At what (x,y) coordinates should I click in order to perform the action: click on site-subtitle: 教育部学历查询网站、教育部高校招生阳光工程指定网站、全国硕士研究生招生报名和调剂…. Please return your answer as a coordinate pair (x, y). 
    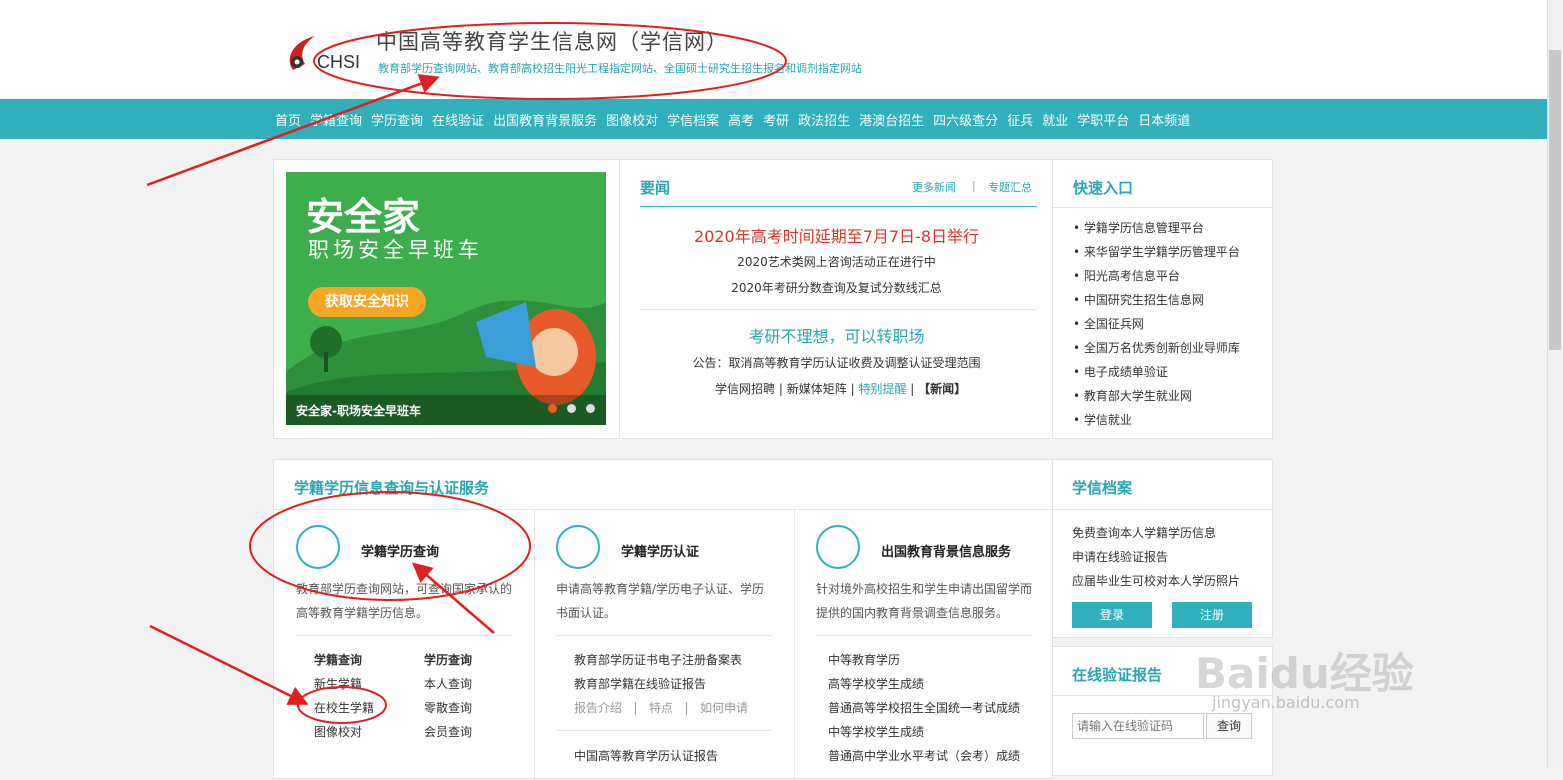
    Looking at the image, I should click on (620, 68).